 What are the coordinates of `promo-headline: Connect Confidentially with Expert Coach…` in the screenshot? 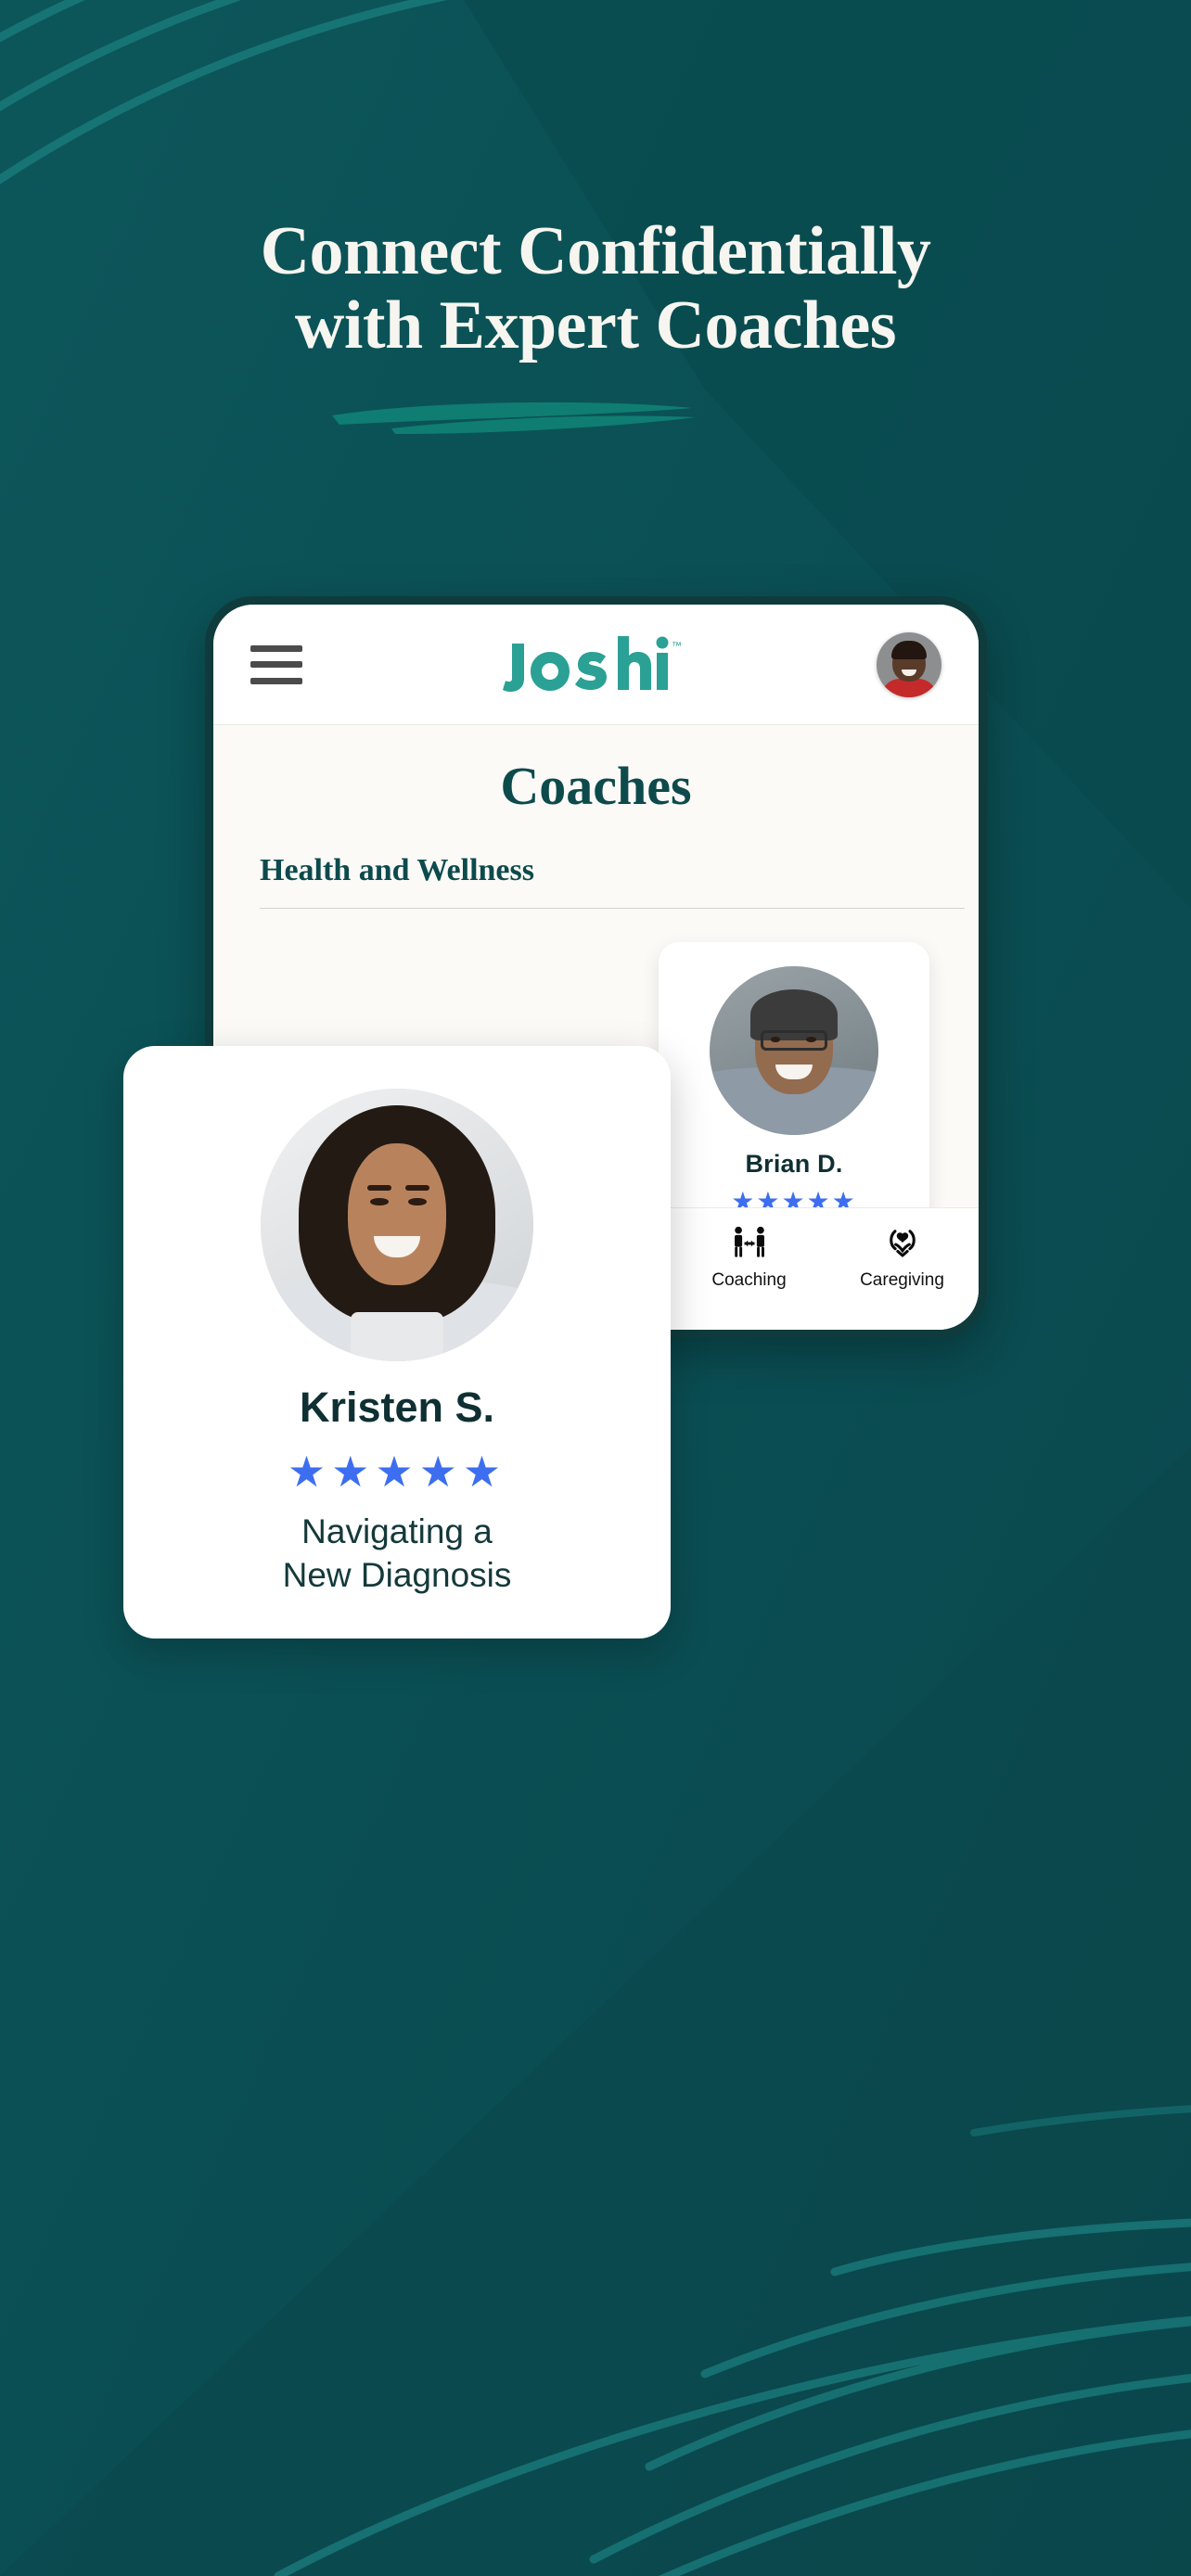 It's located at (595, 288).